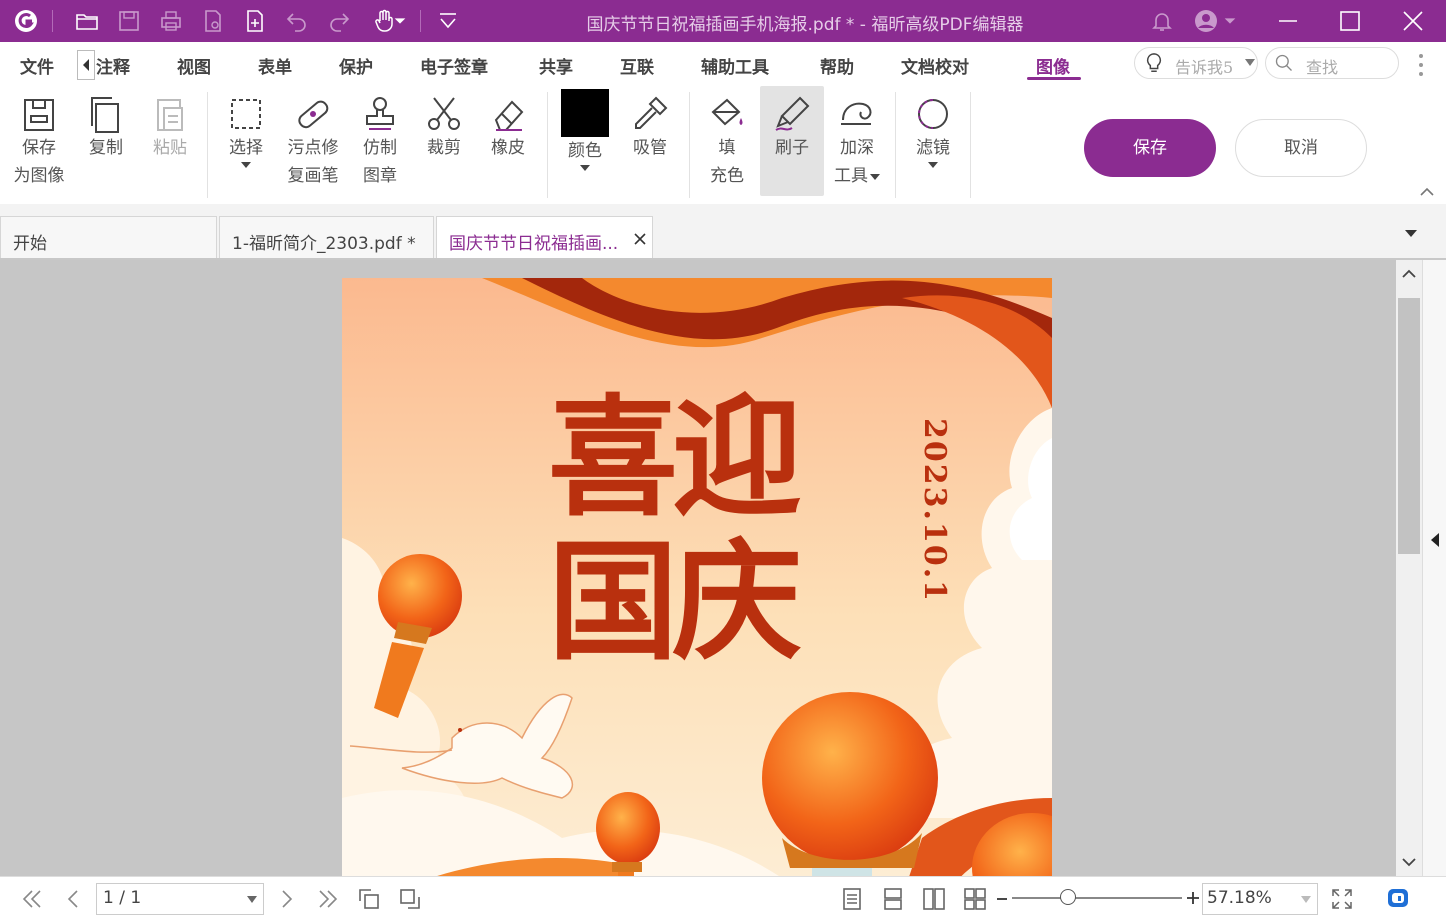 This screenshot has height=920, width=1446. Describe the element at coordinates (727, 148) in the screenshot. I see `fill-label-1: 填` at that location.